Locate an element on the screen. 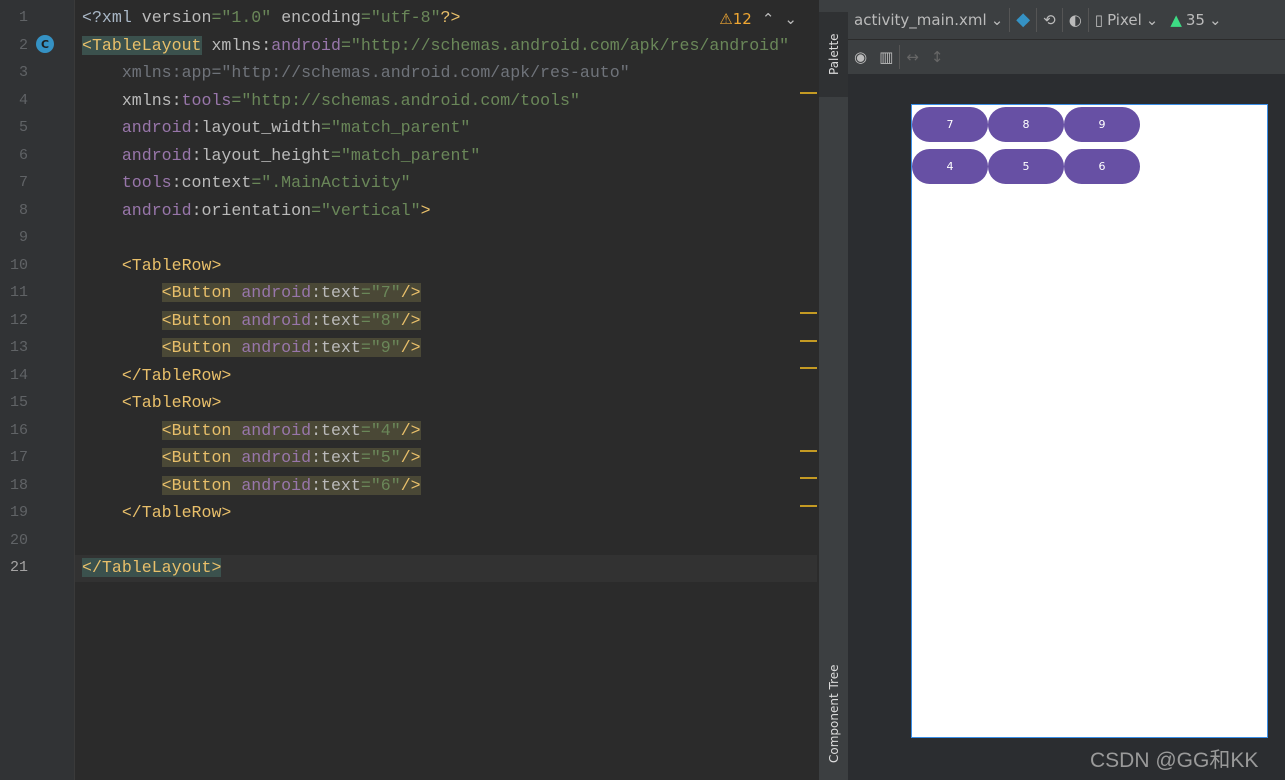 This screenshot has height=780, width=1285. component-tree-tab: Component Tree is located at coordinates (834, 714).